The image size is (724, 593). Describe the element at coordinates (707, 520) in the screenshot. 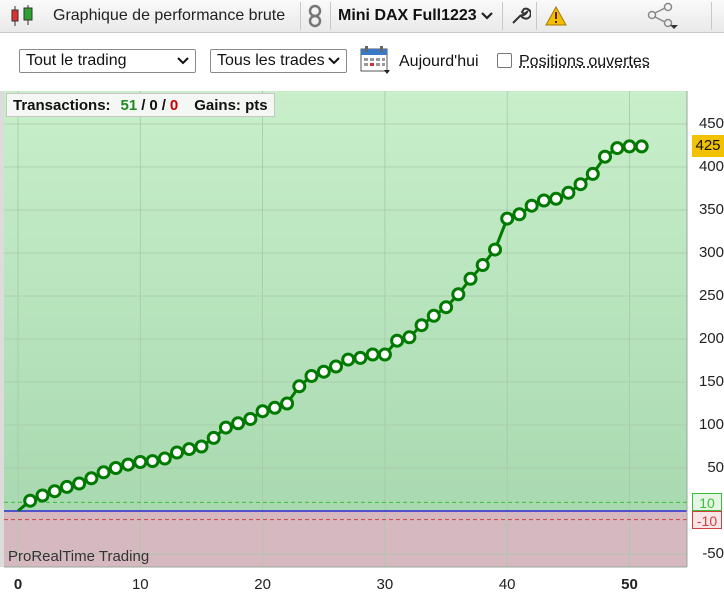

I see `lower-threshold-badge: -10` at that location.